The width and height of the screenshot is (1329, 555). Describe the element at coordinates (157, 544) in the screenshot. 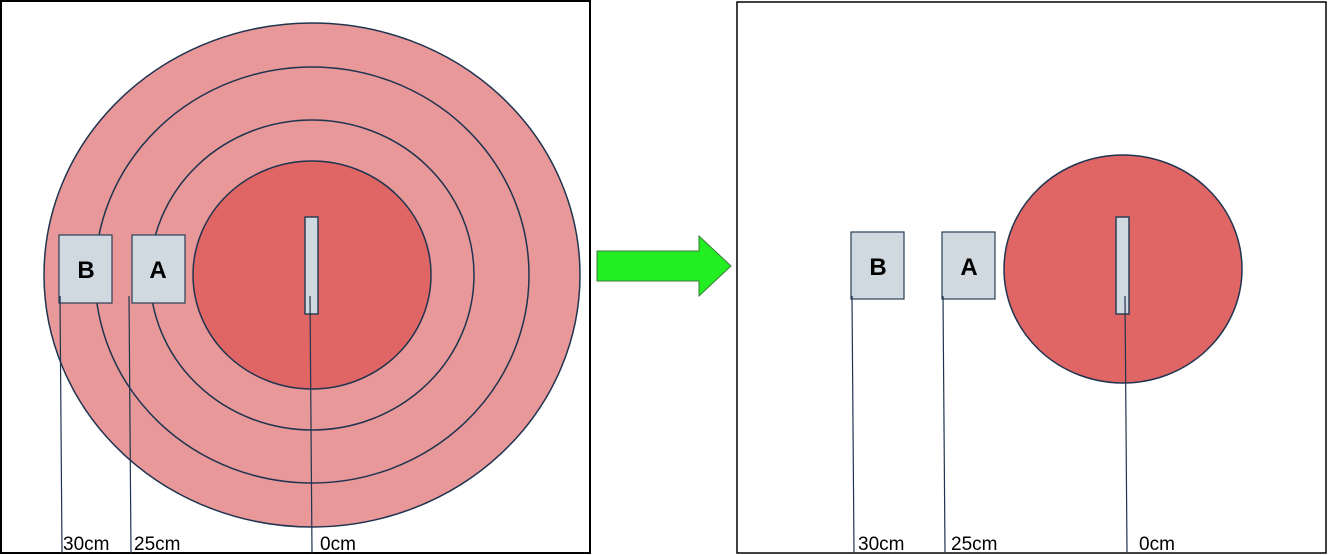

I see `distance-label-25cm: 25cm` at that location.